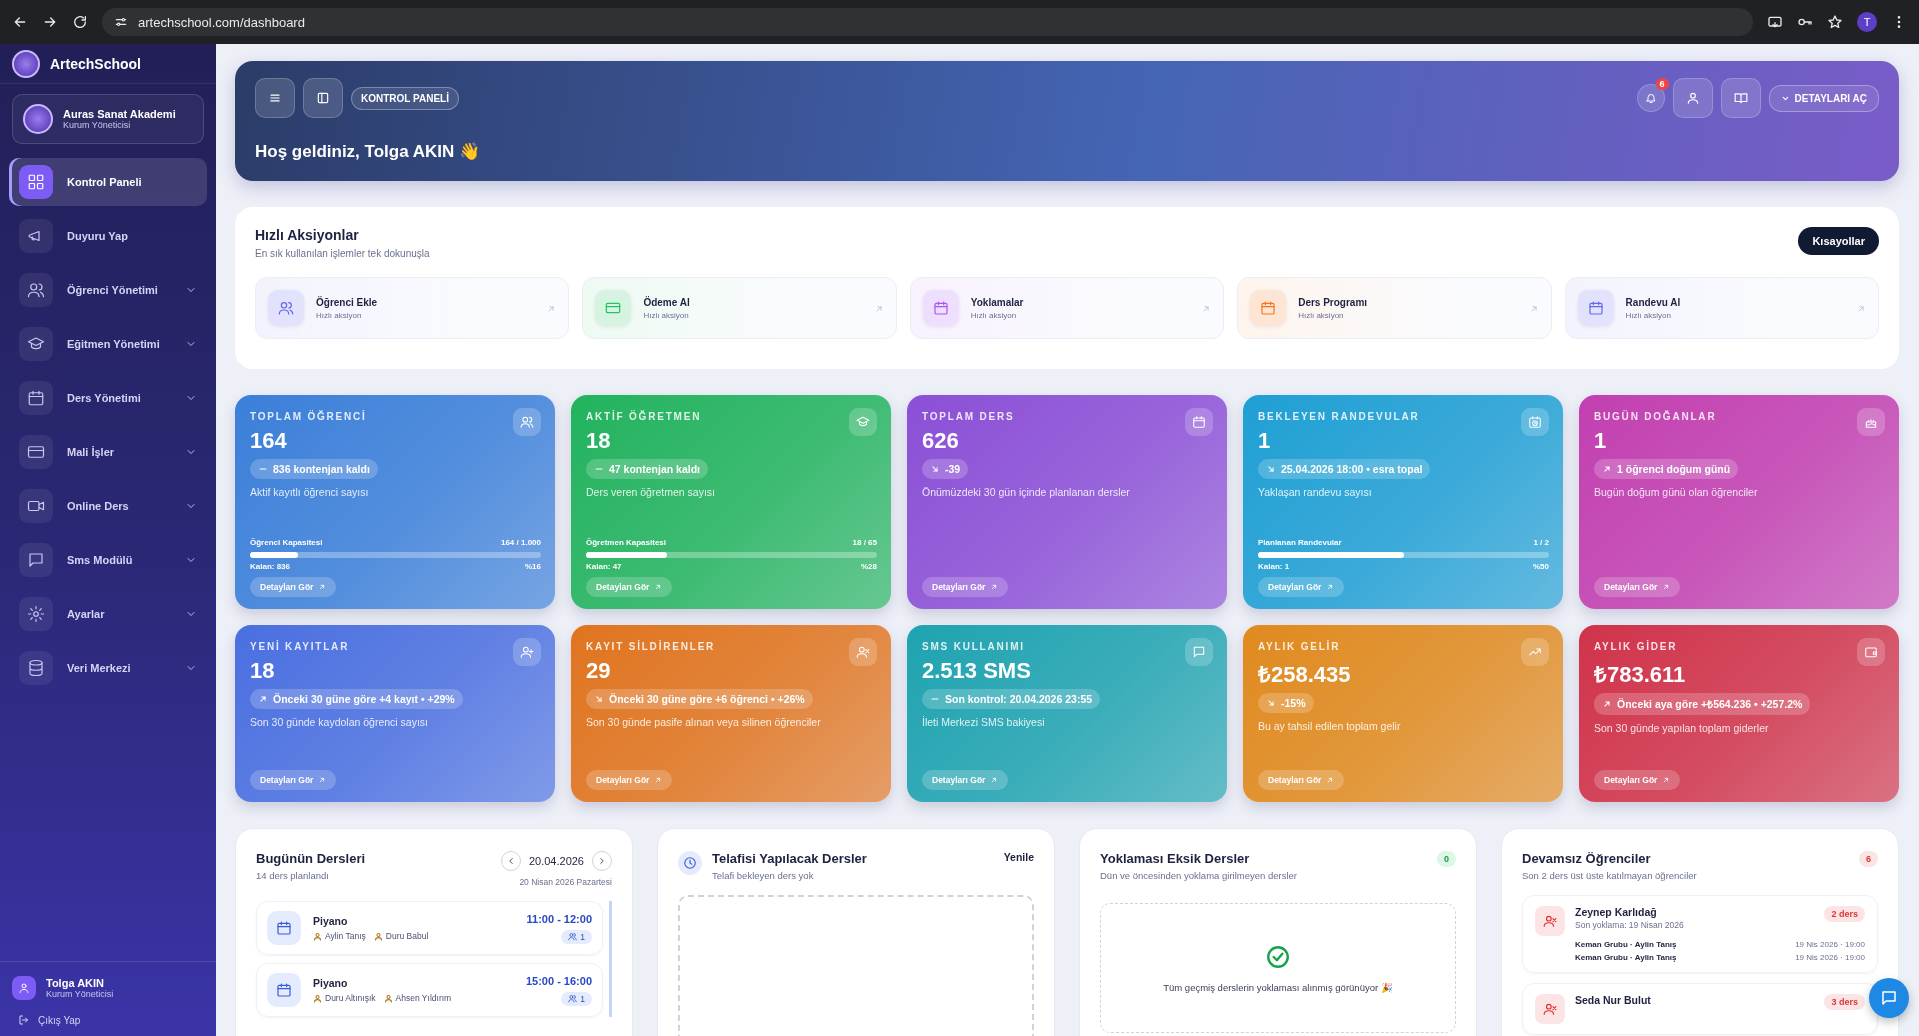 Image resolution: width=1919 pixels, height=1036 pixels. What do you see at coordinates (331, 921) in the screenshot?
I see `lesson-name: Piyano` at bounding box center [331, 921].